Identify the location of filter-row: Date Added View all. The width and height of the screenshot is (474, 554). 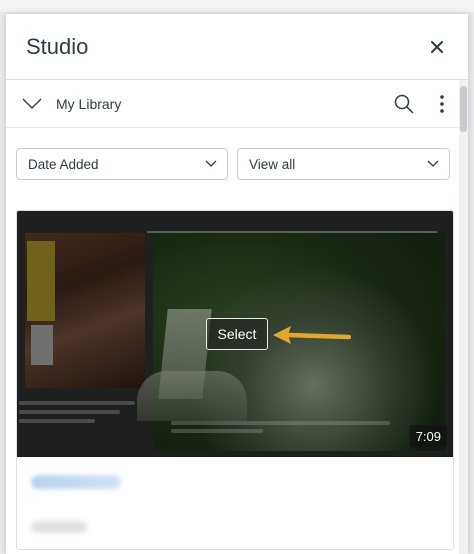
(237, 154).